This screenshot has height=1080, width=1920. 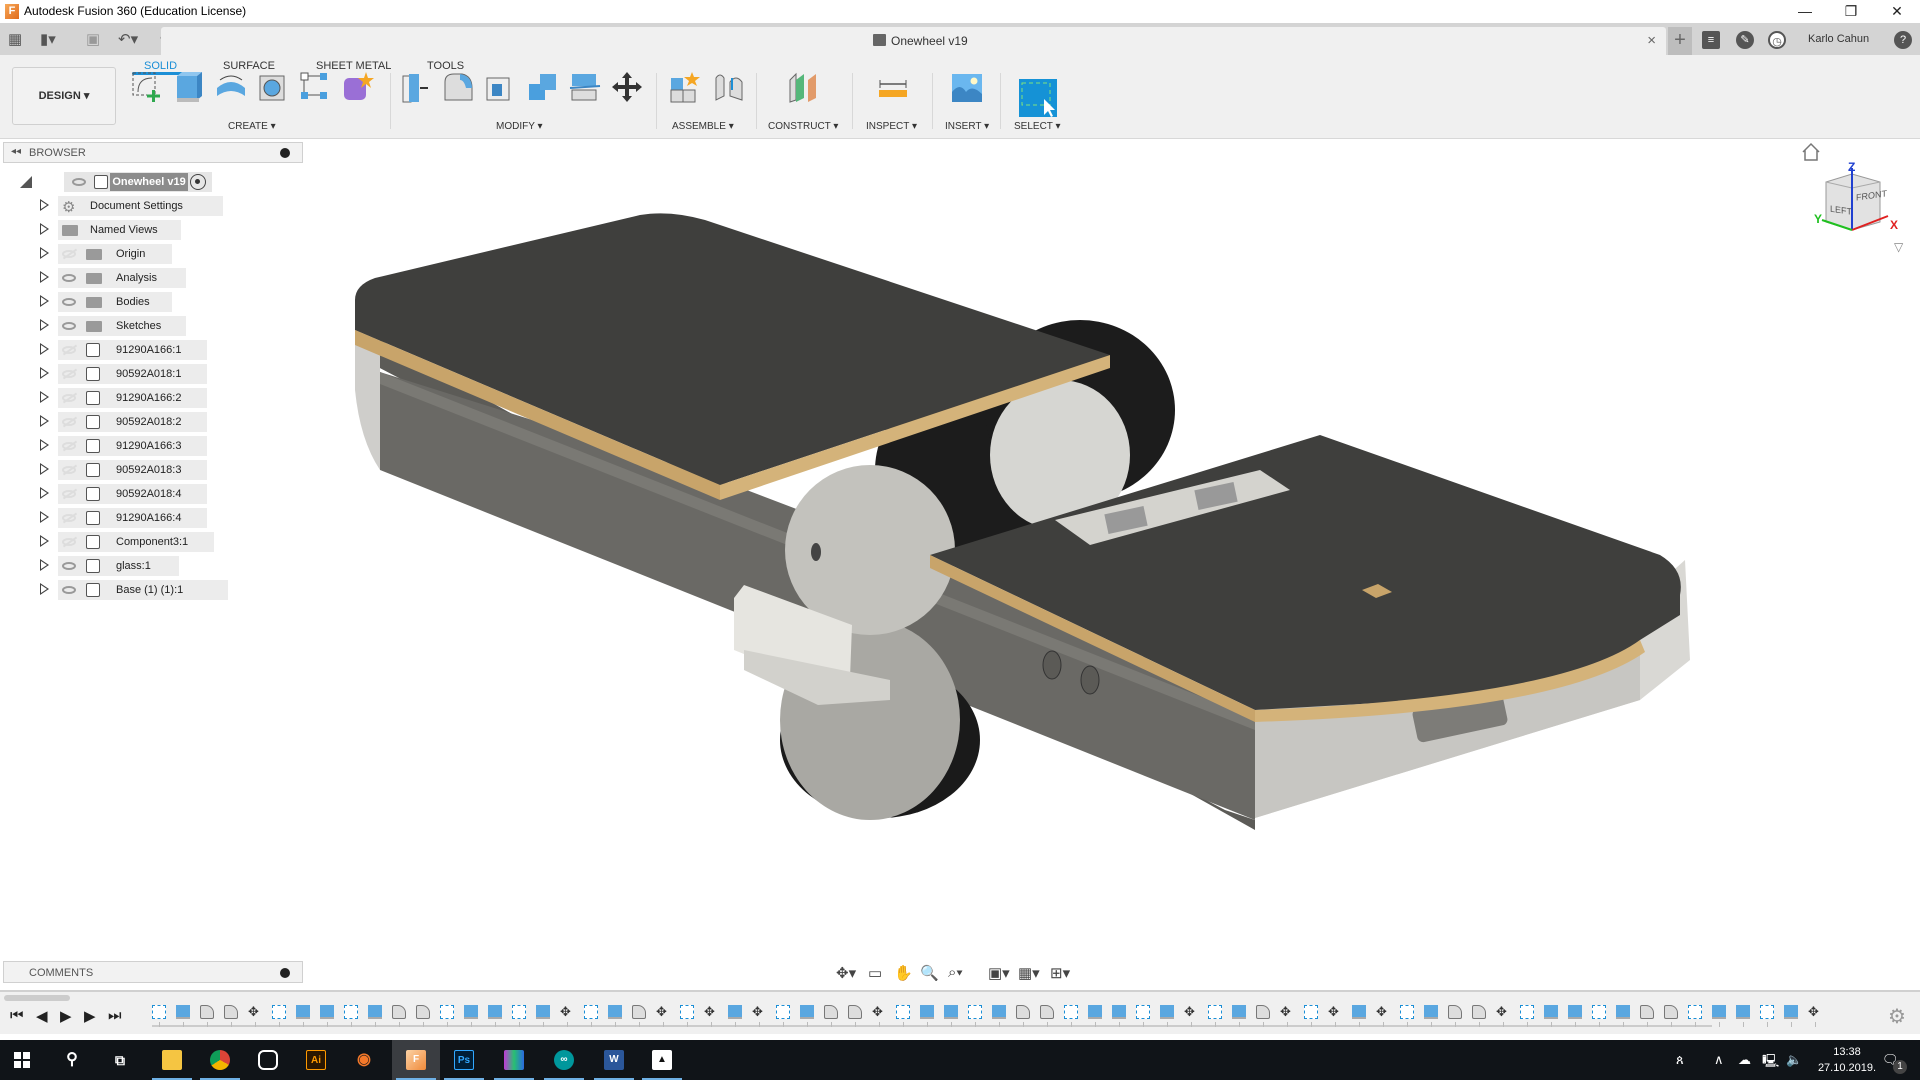 I want to click on onedrive-icon: ☁, so click(x=1744, y=1060).